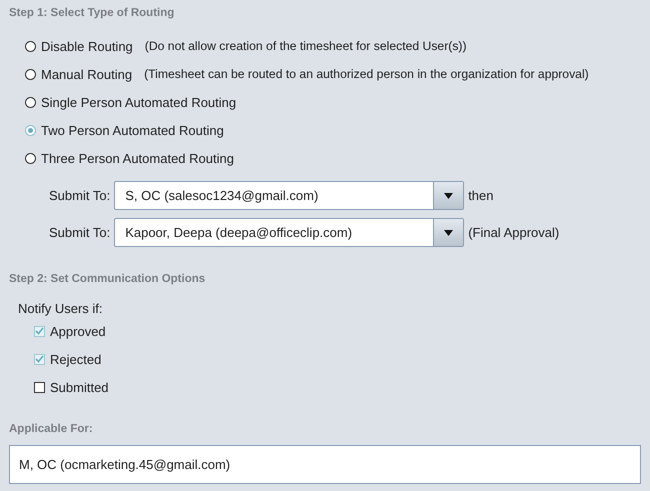 The height and width of the screenshot is (491, 650). Describe the element at coordinates (92, 14) in the screenshot. I see `section-title: Step 1: Select Type of Routing` at that location.